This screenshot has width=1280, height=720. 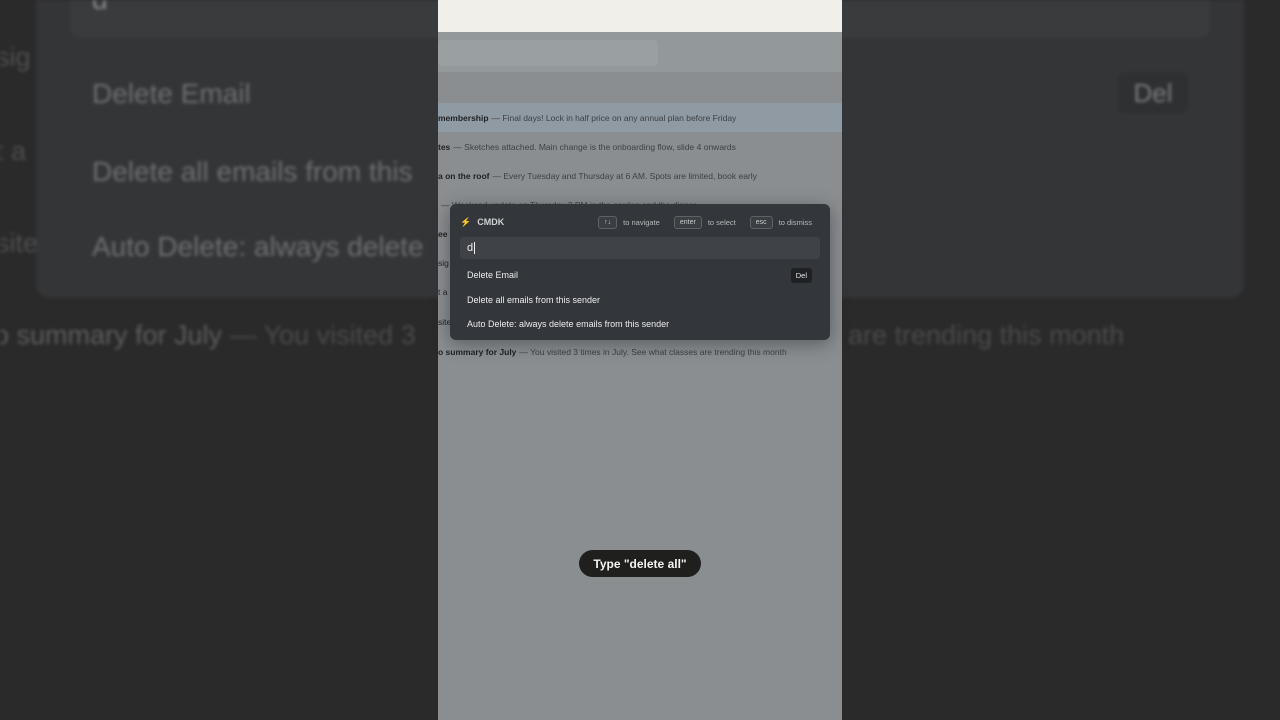 I want to click on bg-item-auto-delete: Auto Delete: always delete, so click(x=258, y=246).